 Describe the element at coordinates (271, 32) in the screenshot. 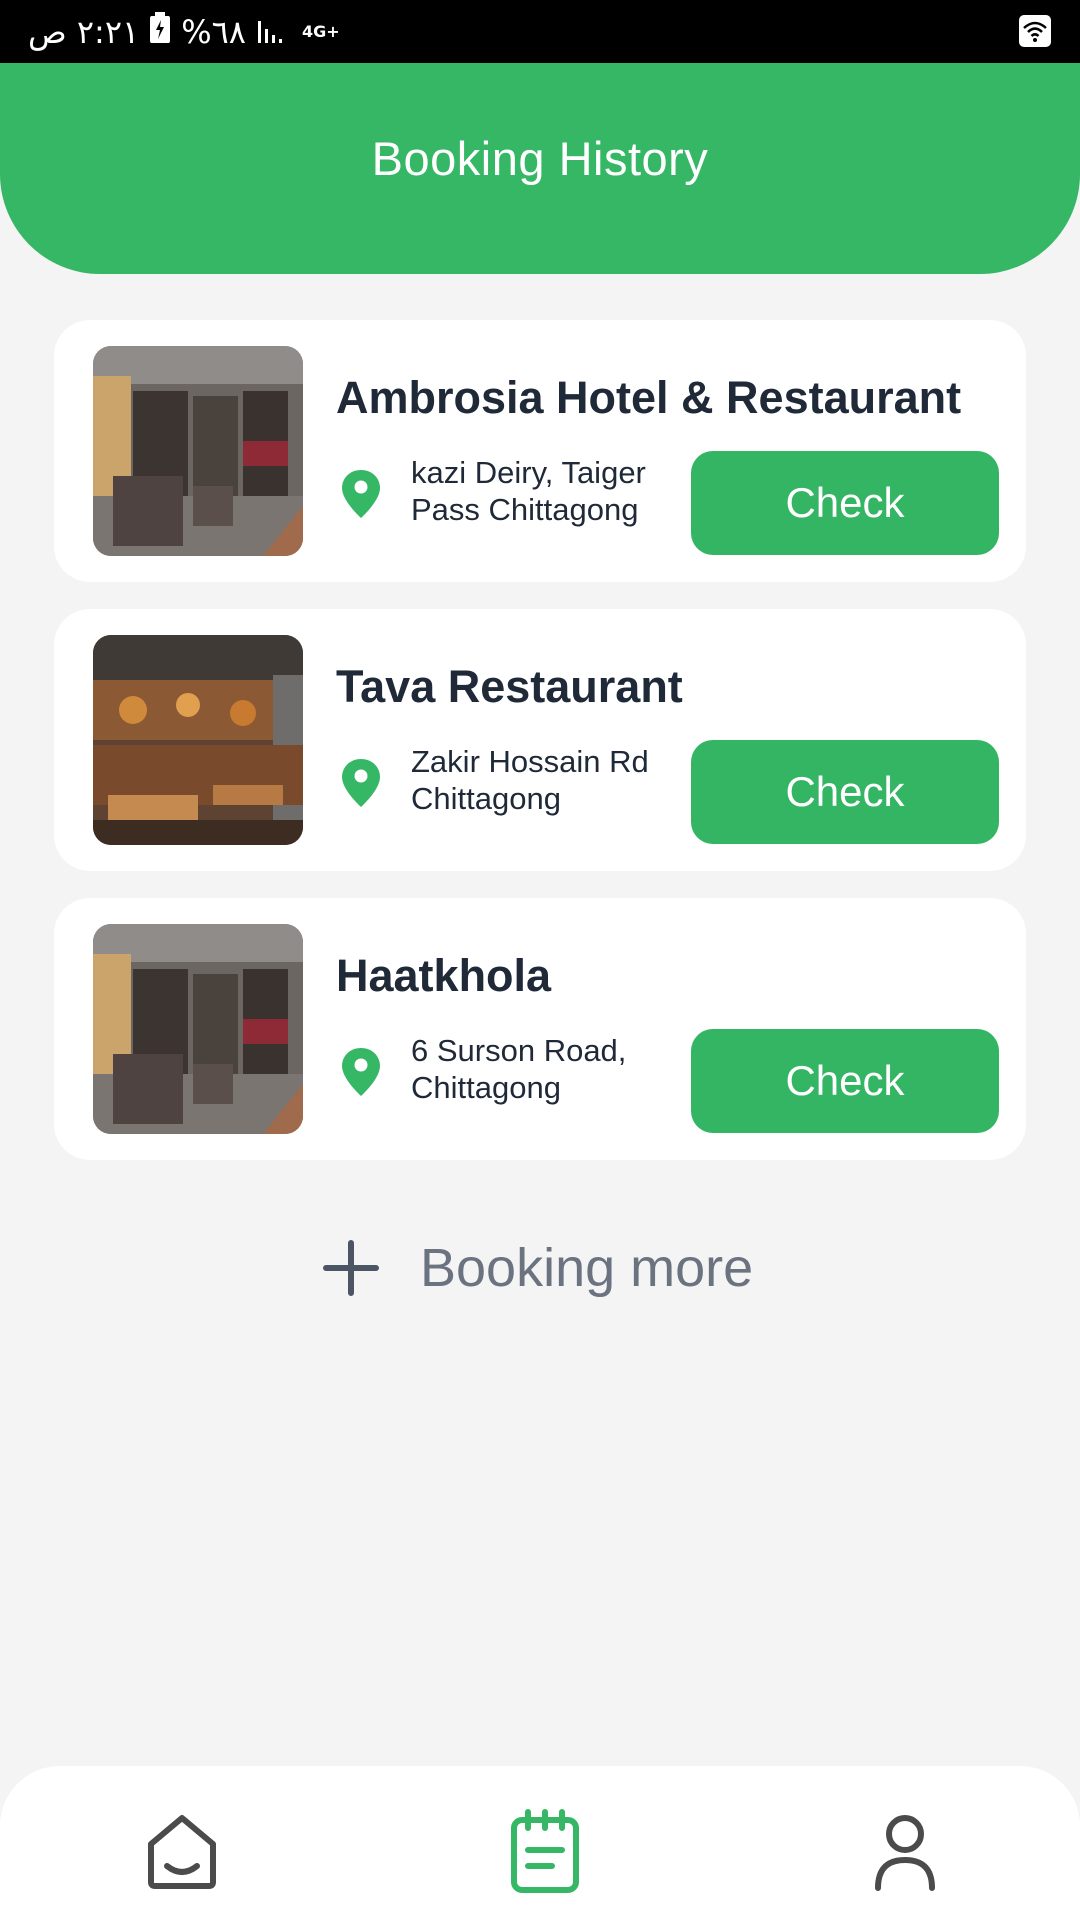

I see `signal-icon` at that location.